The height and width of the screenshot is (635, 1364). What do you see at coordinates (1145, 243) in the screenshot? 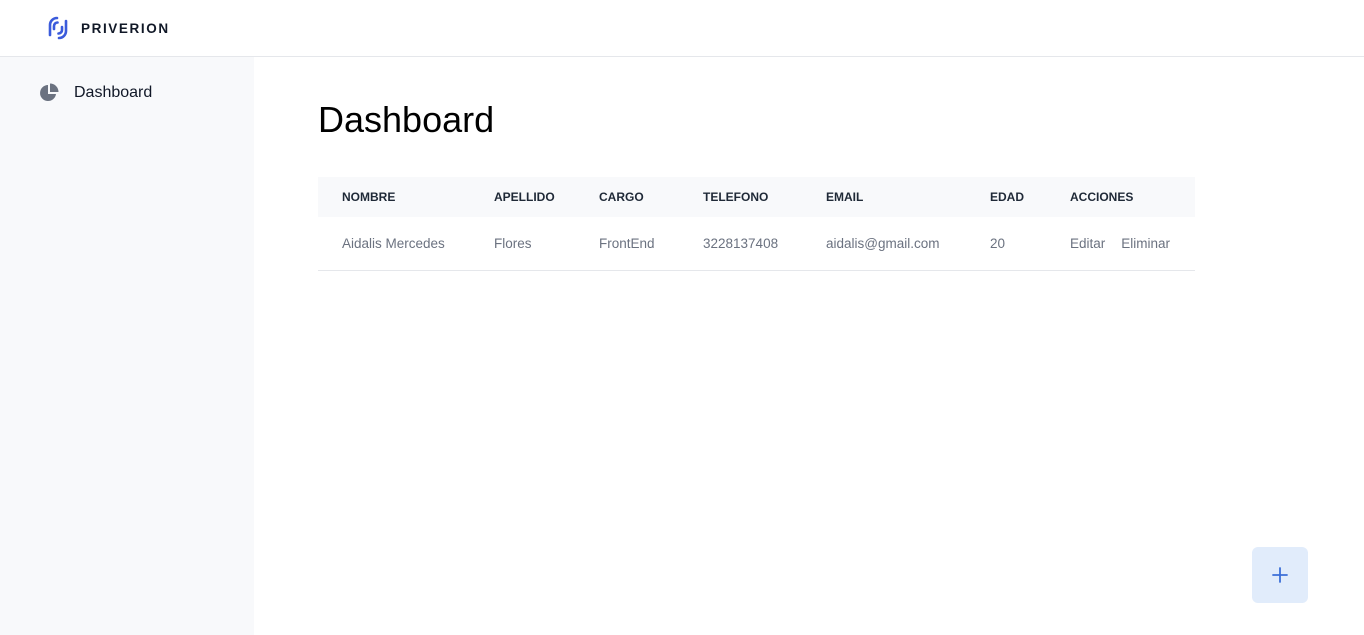
I see `delete-button: Eliminar` at bounding box center [1145, 243].